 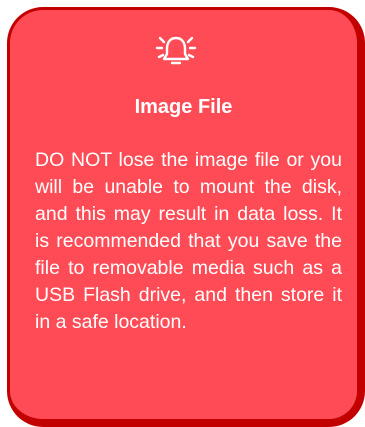 What do you see at coordinates (183, 107) in the screenshot?
I see `note-title: Image File` at bounding box center [183, 107].